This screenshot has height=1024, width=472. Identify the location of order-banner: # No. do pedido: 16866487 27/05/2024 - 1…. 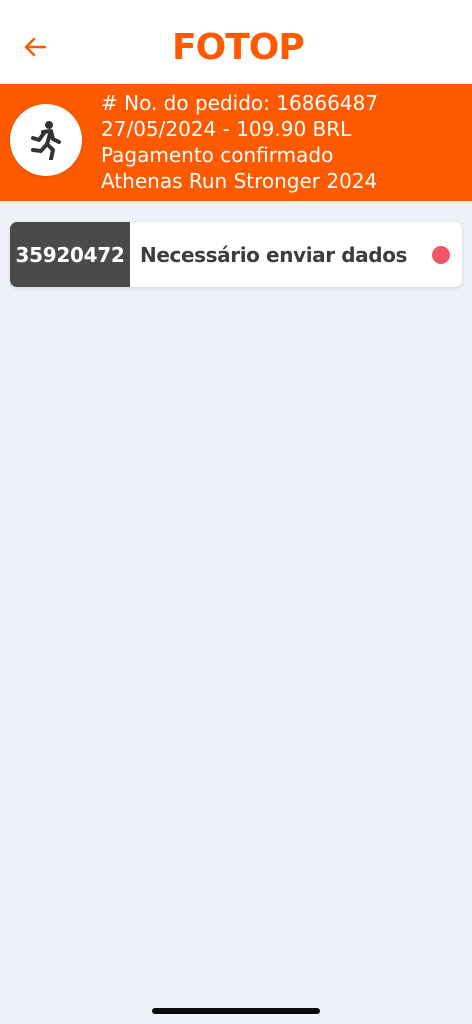
(236, 142).